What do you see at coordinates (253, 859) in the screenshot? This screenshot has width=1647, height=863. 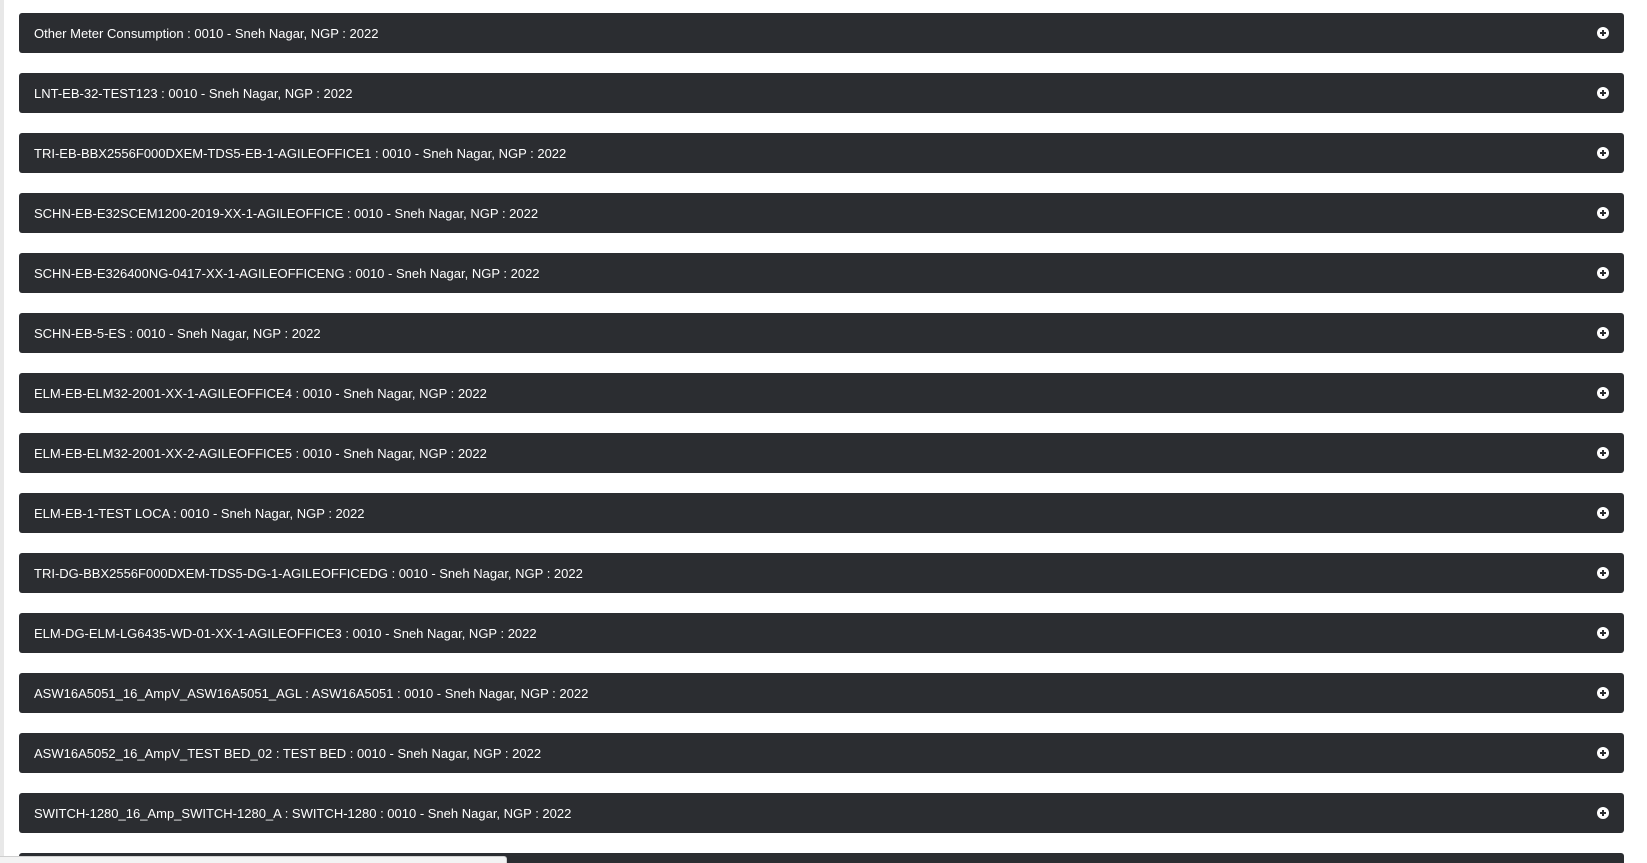 I see `browser-status-bar` at bounding box center [253, 859].